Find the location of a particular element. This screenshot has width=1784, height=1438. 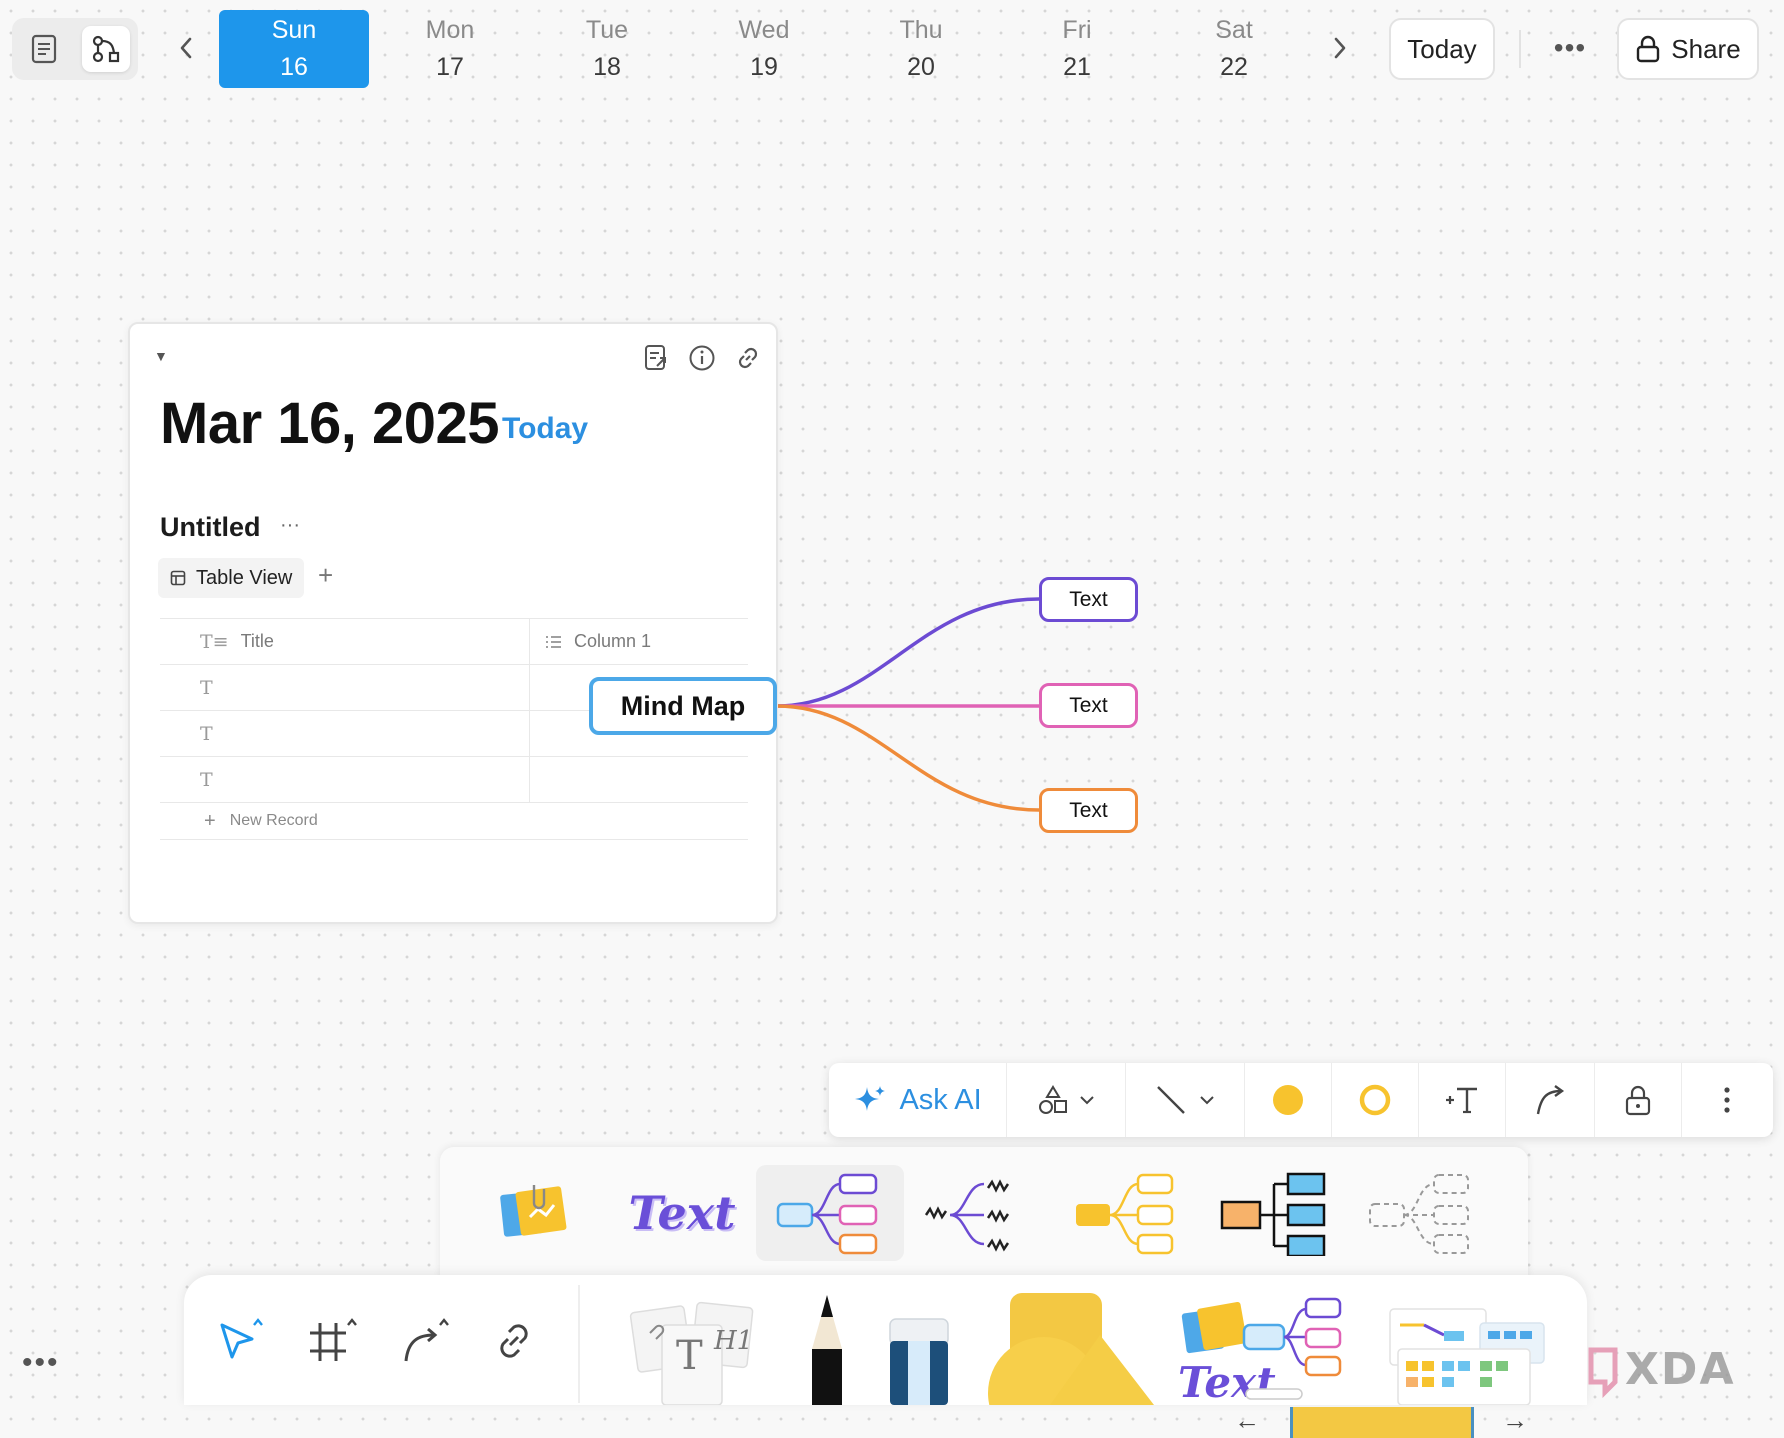

open-doc-button is located at coordinates (656, 358).